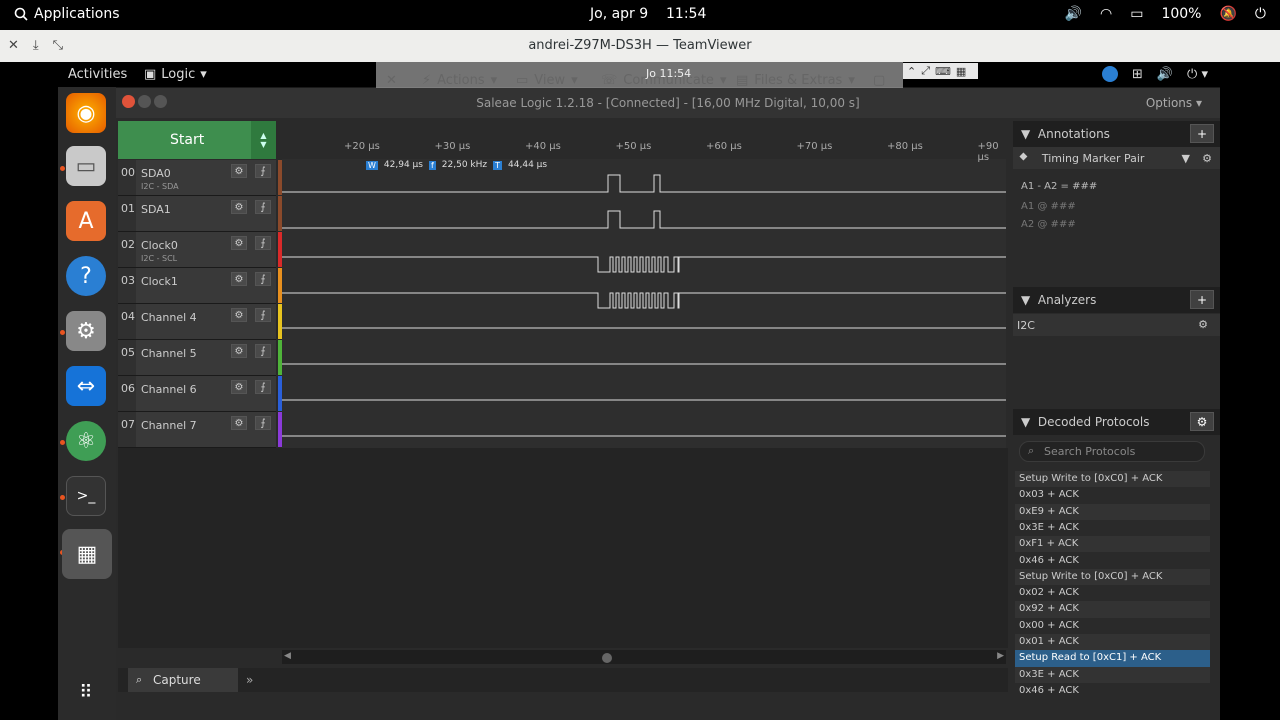  Describe the element at coordinates (86, 496) in the screenshot. I see `terminal-icon: >_` at that location.